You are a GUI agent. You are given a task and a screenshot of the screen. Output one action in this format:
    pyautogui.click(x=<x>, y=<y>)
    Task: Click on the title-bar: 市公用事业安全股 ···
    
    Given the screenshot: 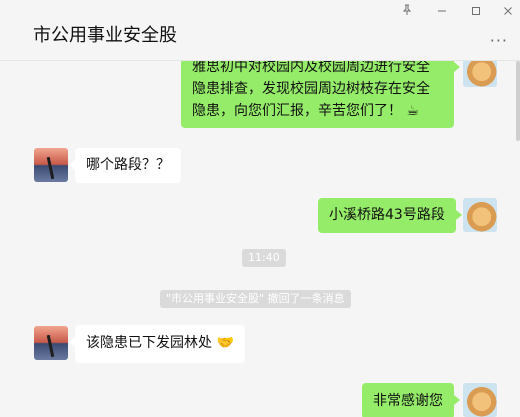 What is the action you would take?
    pyautogui.click(x=260, y=30)
    